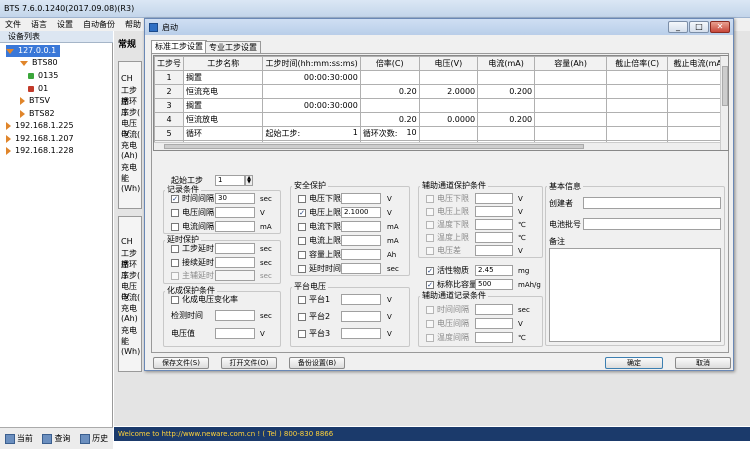 This screenshot has width=750, height=449. What do you see at coordinates (361, 226) in the screenshot?
I see `current-lower-input` at bounding box center [361, 226].